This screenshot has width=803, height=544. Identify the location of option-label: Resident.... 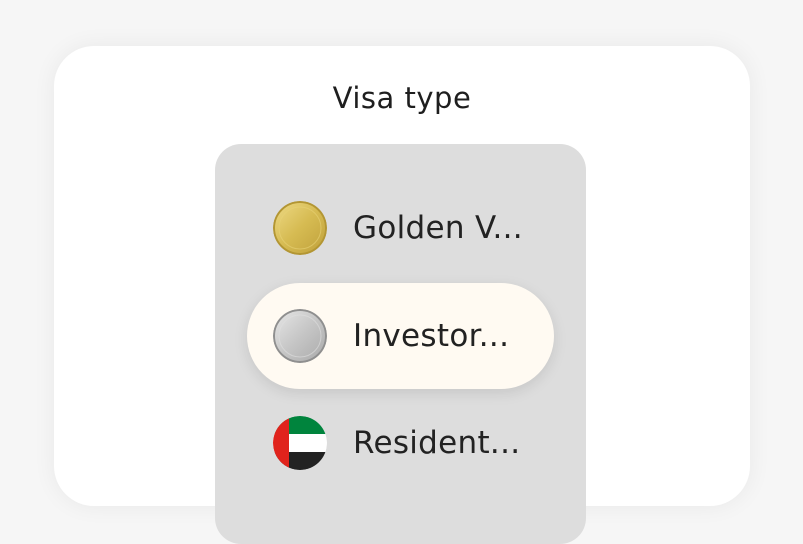
(437, 443).